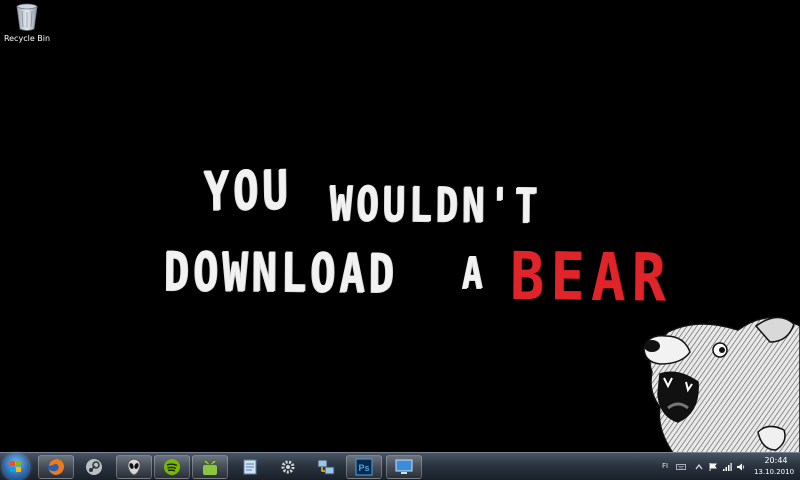 The height and width of the screenshot is (480, 800). I want to click on windows-orb-icon, so click(15, 466).